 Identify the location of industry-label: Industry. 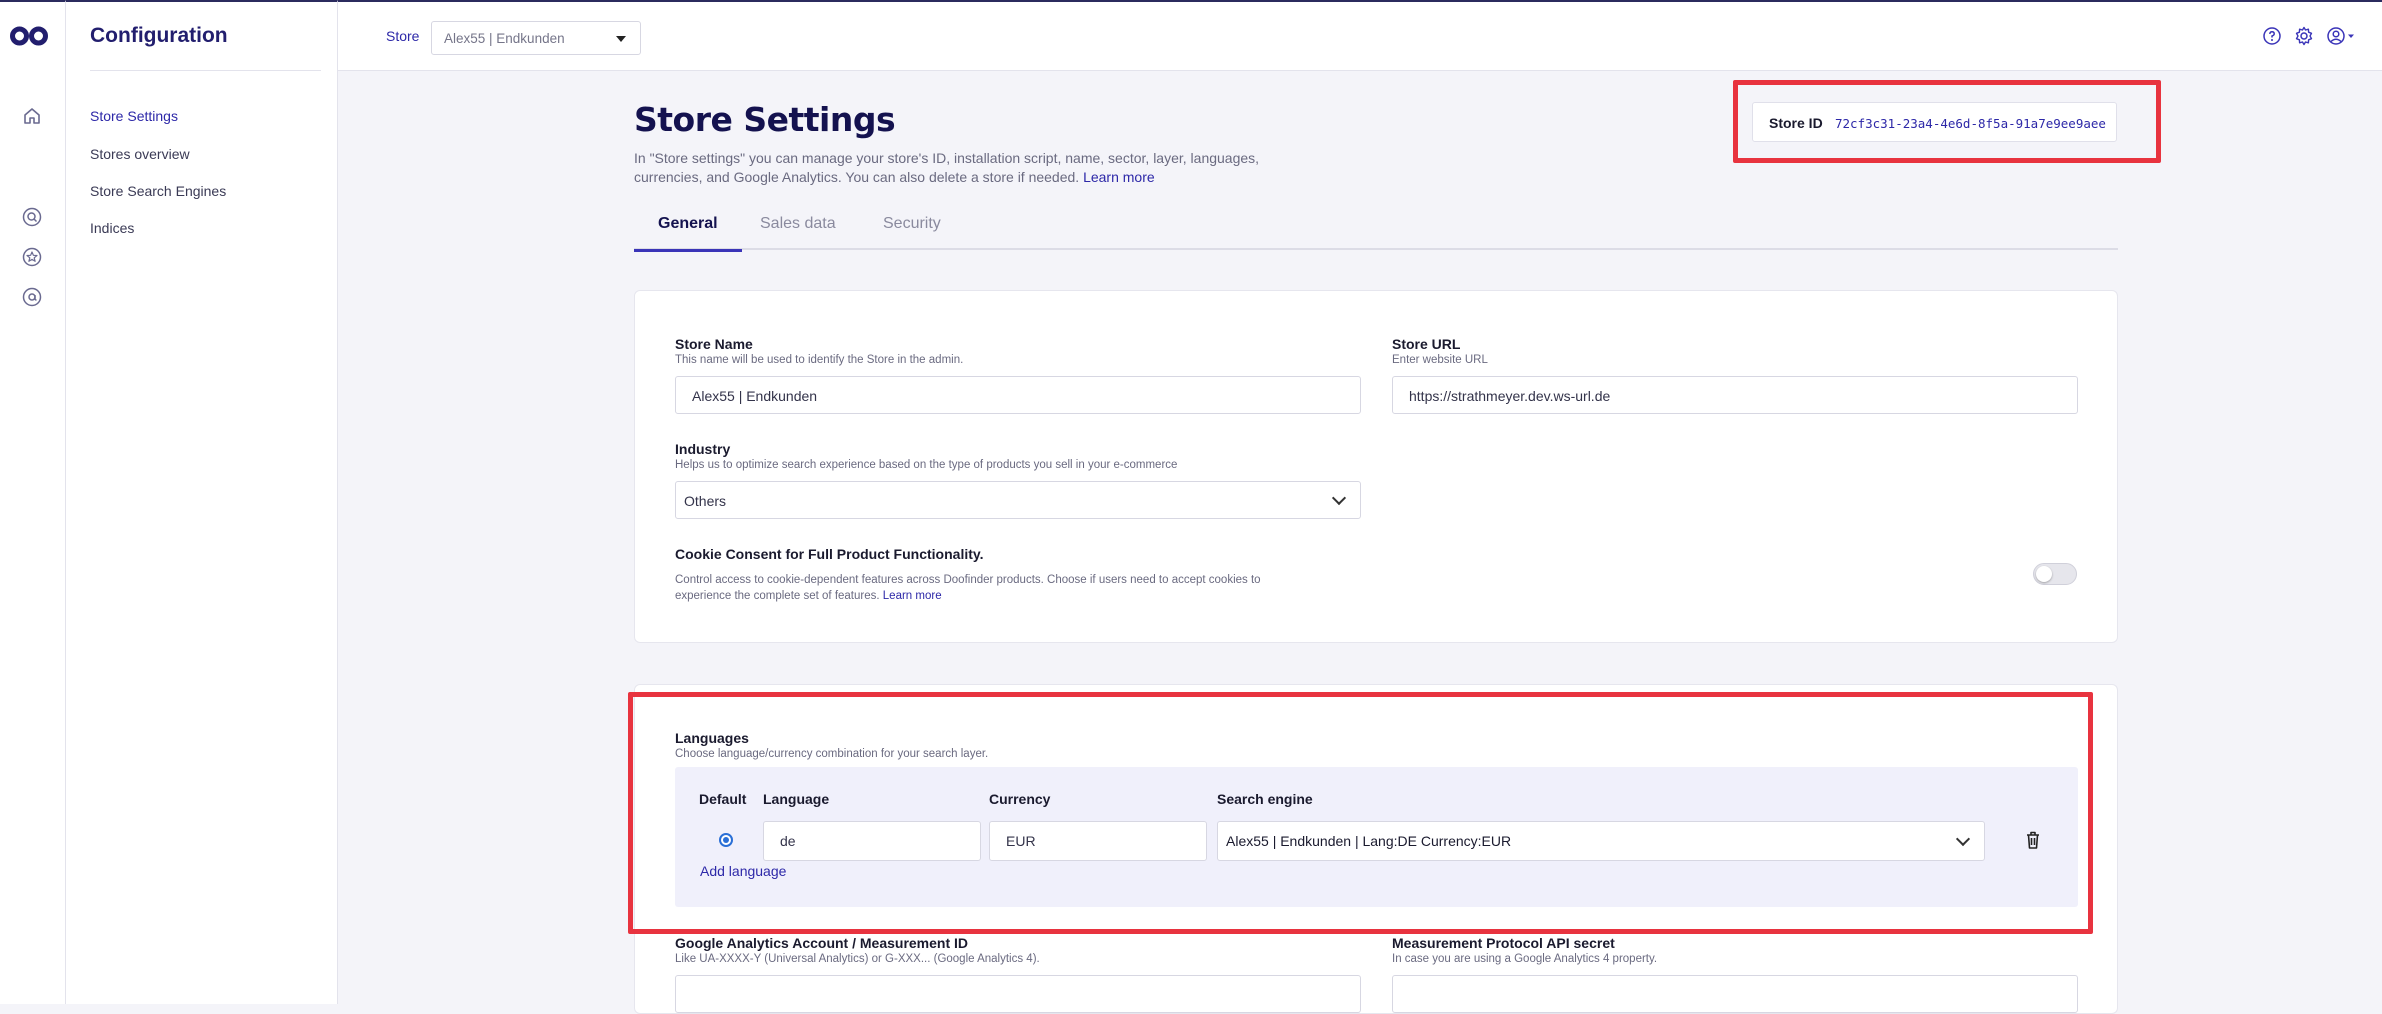
(703, 449).